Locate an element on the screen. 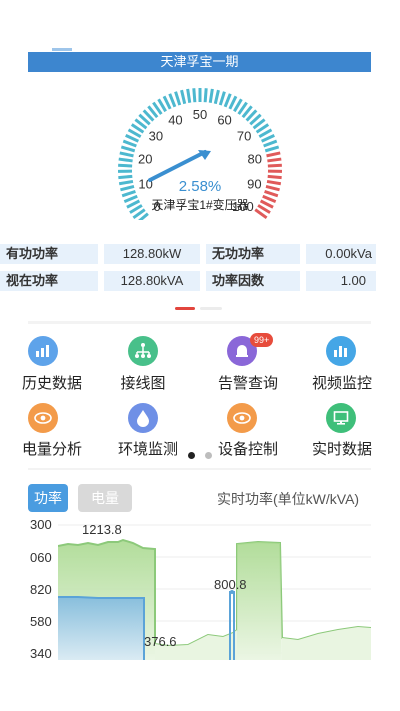 The height and width of the screenshot is (711, 400). gauge-tick-label: 50 is located at coordinates (200, 114).